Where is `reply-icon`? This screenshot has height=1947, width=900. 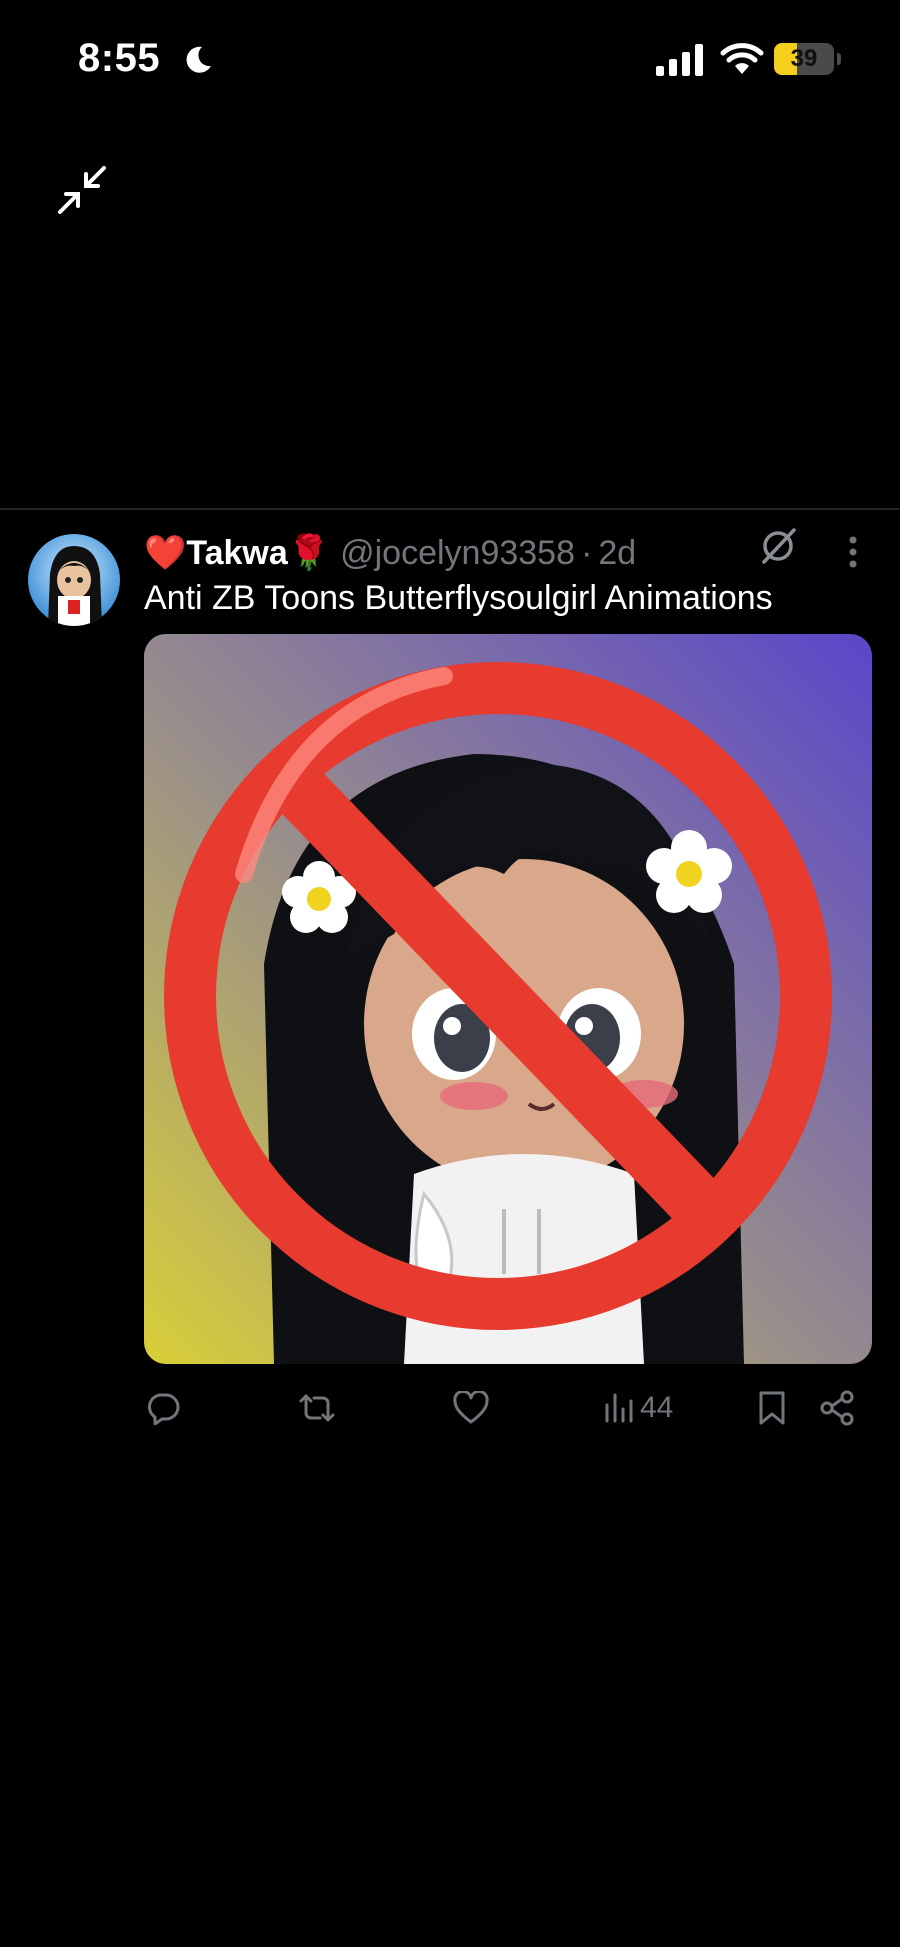
reply-icon is located at coordinates (164, 1409).